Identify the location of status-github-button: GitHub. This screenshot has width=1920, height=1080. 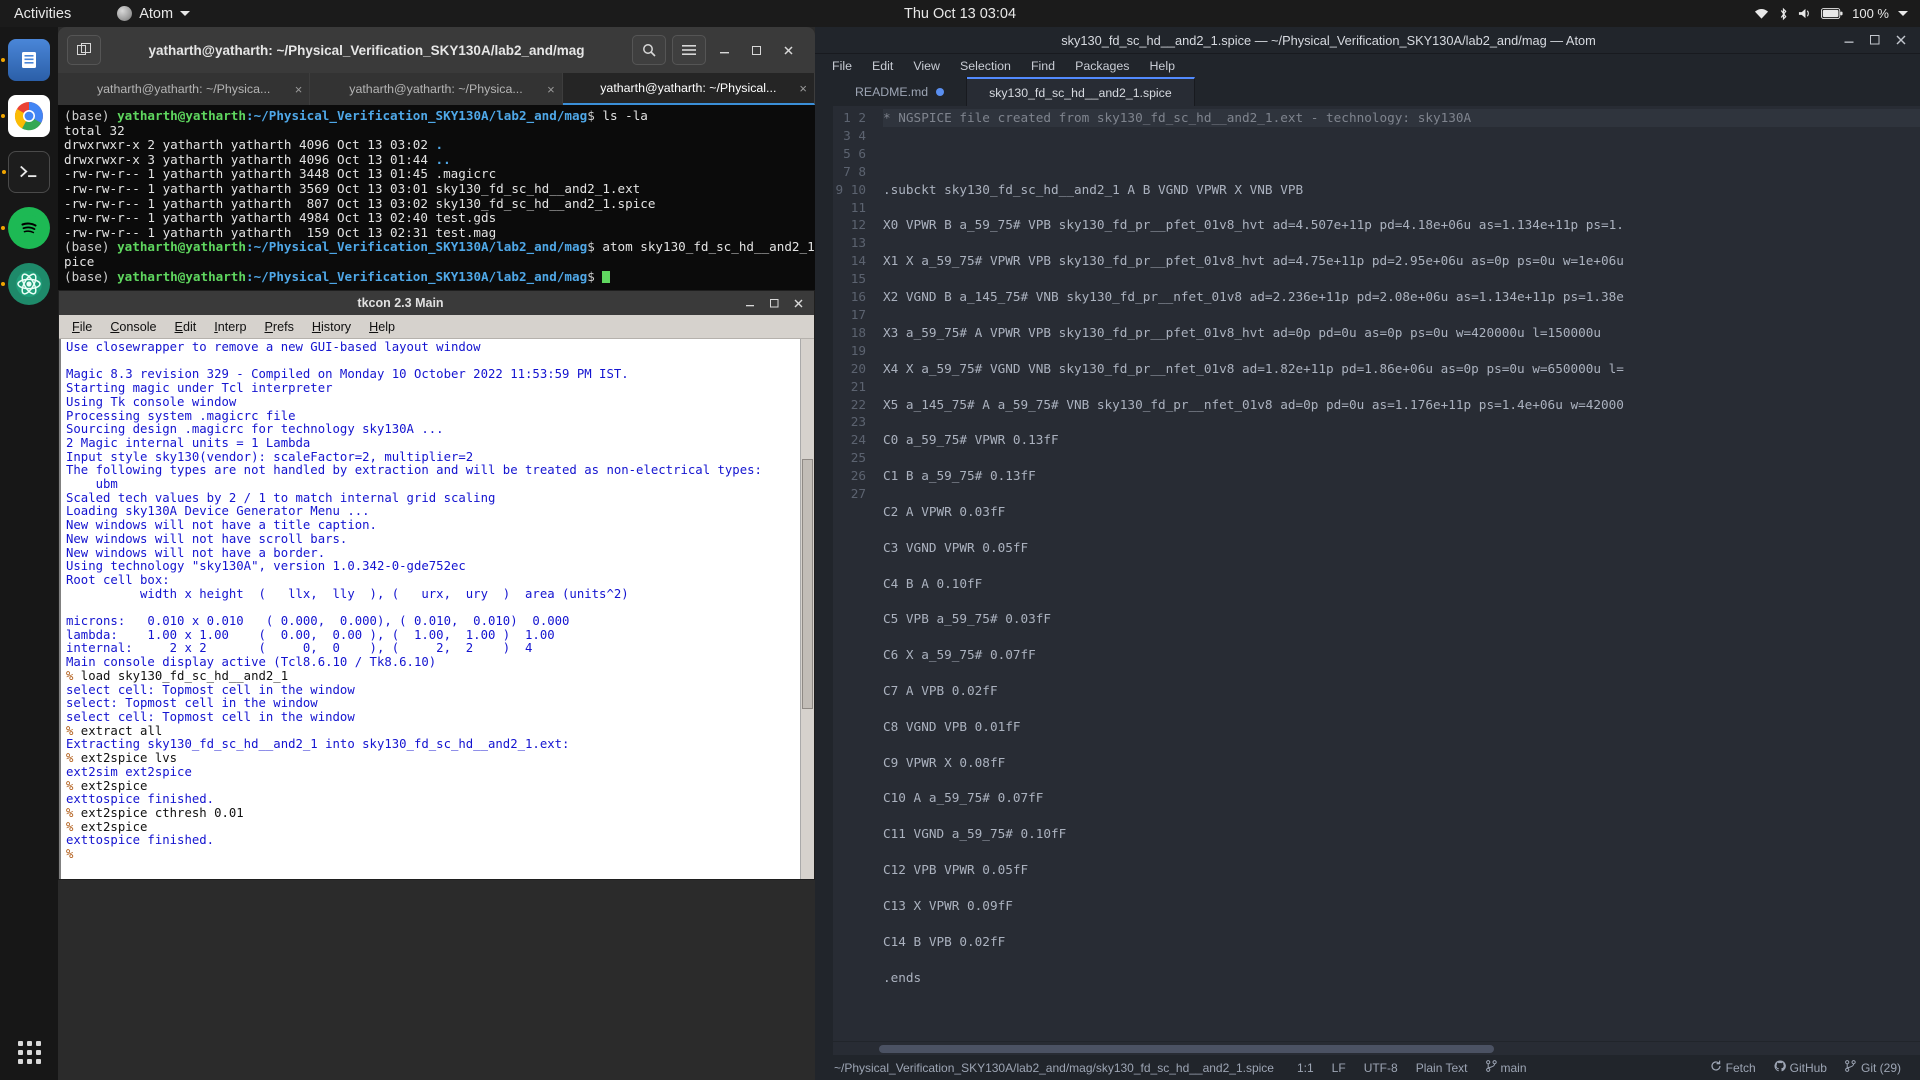
(1800, 1067).